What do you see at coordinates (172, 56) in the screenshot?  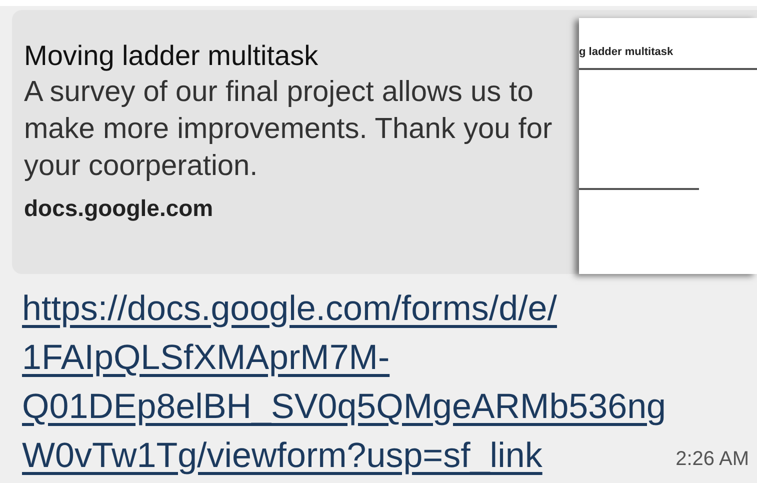 I see `preview-title: Moving ladder multitask` at bounding box center [172, 56].